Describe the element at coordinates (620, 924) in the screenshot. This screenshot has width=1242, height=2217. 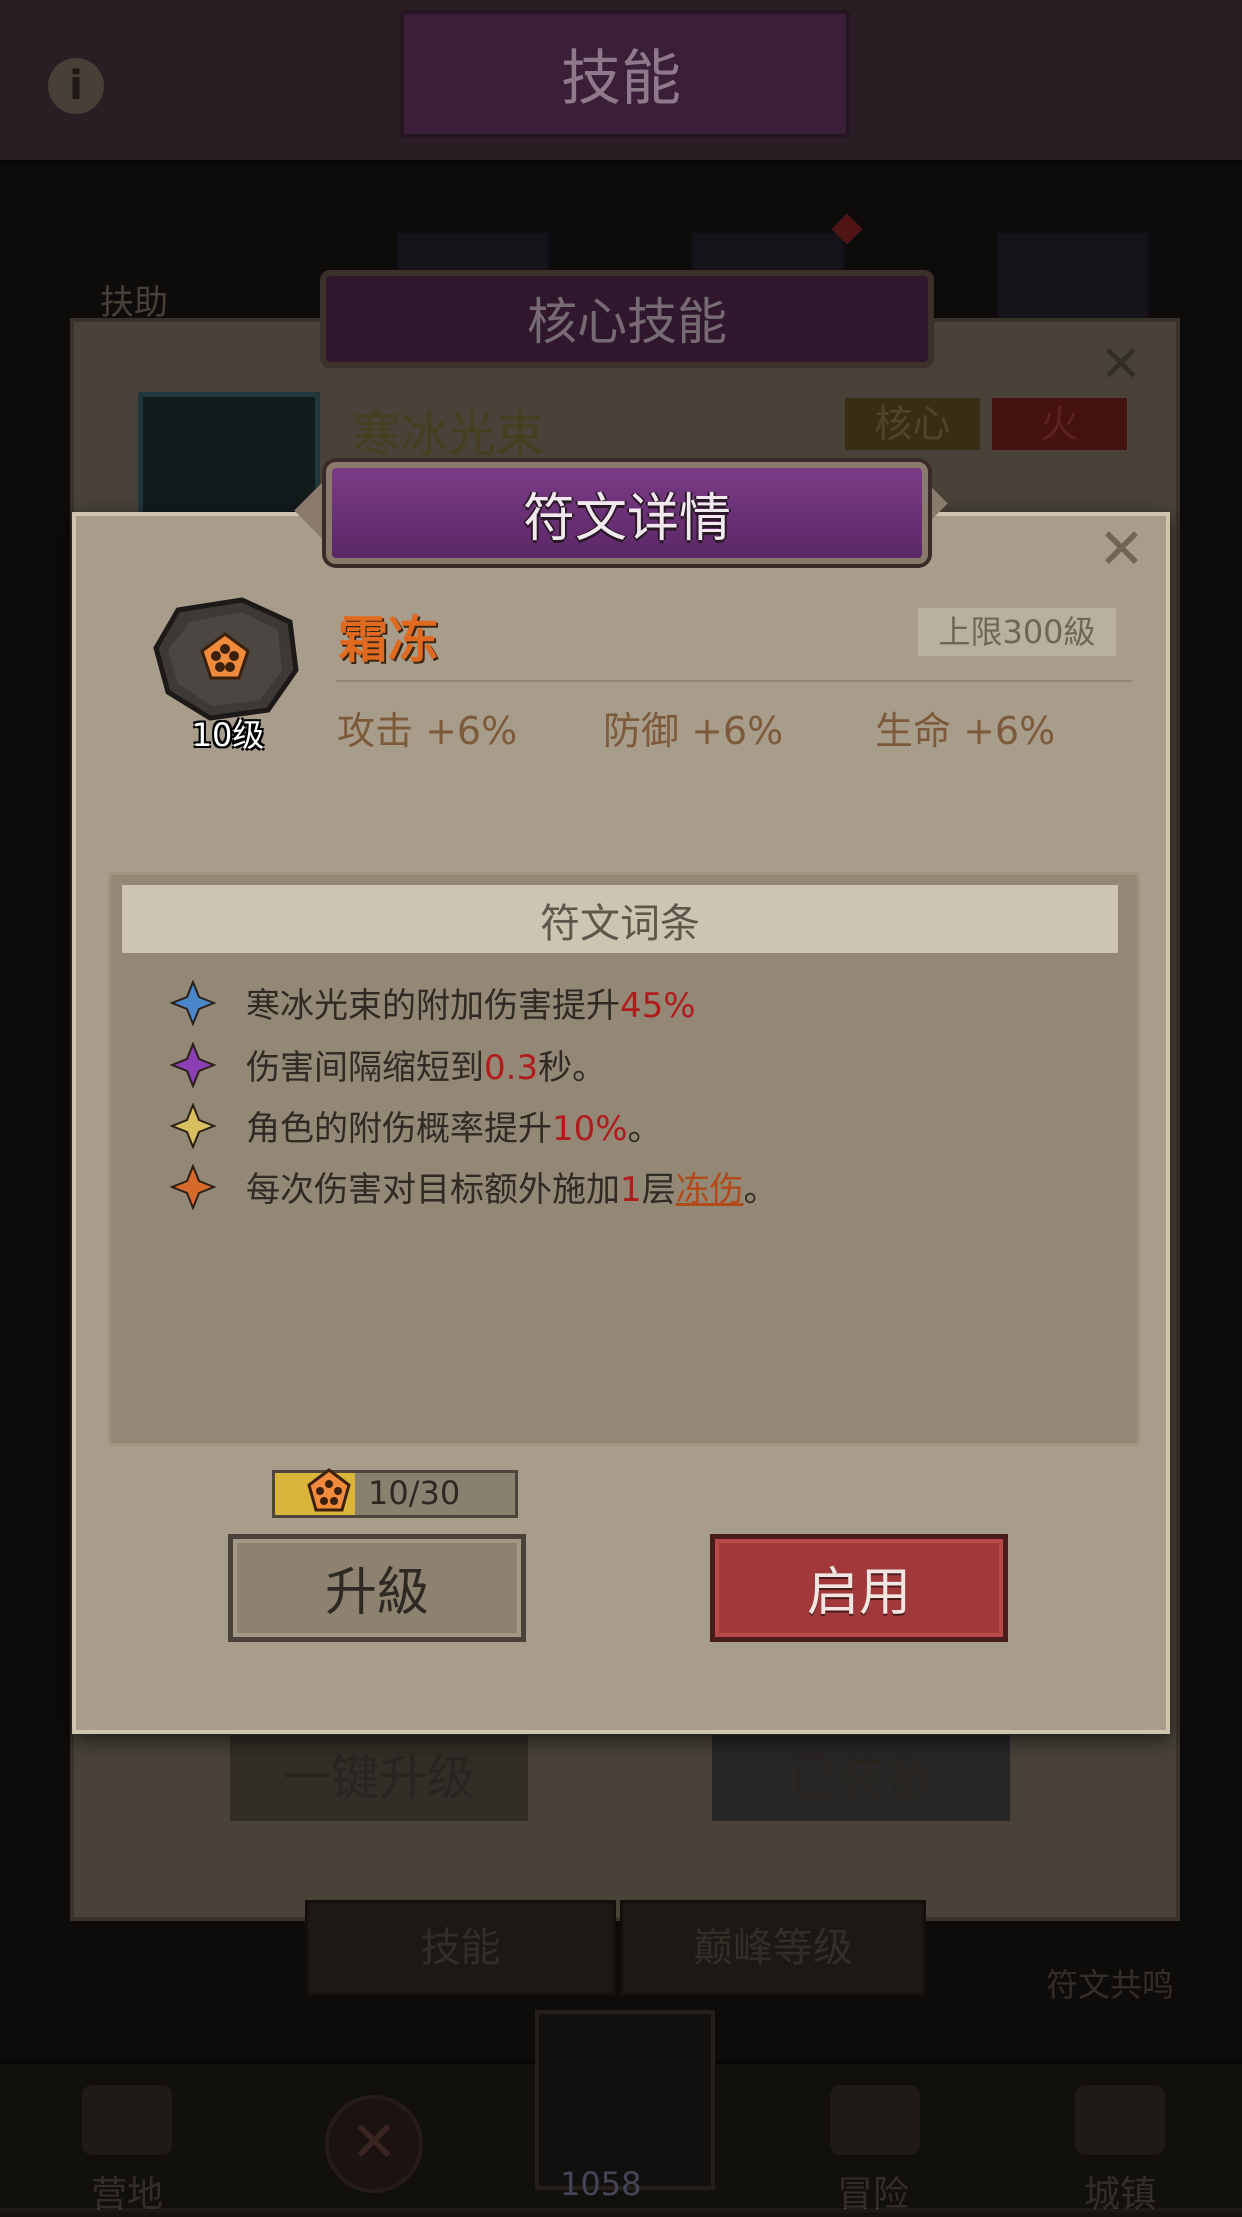
I see `affix-title: 符文词条` at that location.